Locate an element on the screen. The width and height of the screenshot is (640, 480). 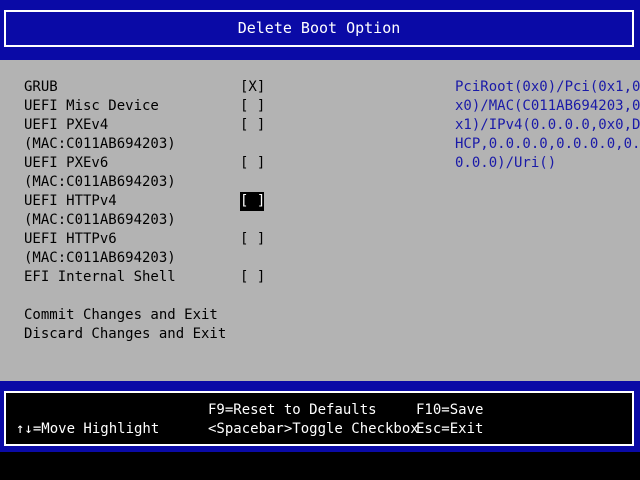
option-label-uefi-pxev6: UEFI PXEv6 is located at coordinates (66, 163).